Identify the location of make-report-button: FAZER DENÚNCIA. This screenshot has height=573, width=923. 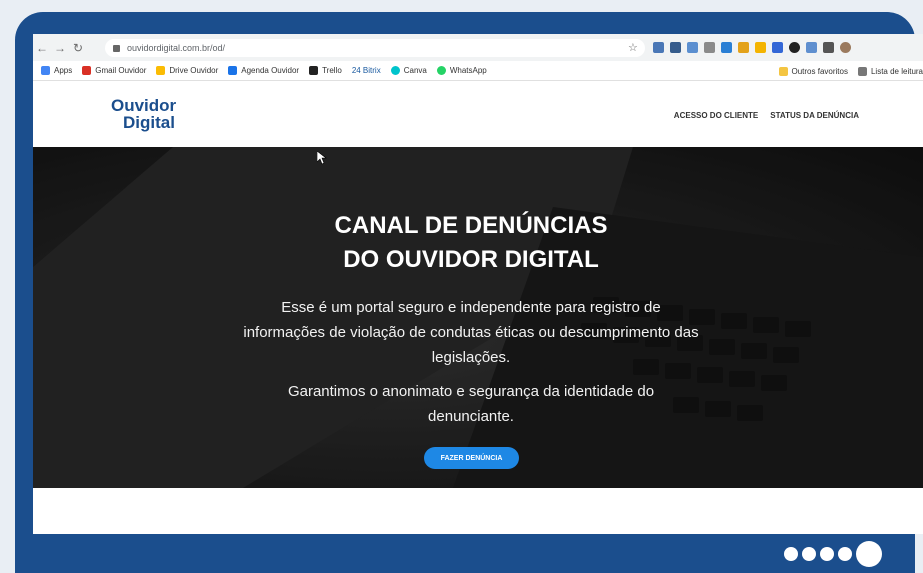
(471, 458).